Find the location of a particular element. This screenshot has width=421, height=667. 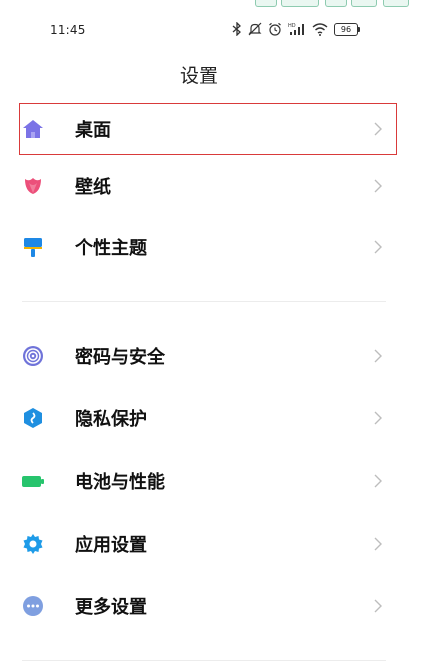

settings-item-battery-performance: 电池与性能 is located at coordinates (210, 481).